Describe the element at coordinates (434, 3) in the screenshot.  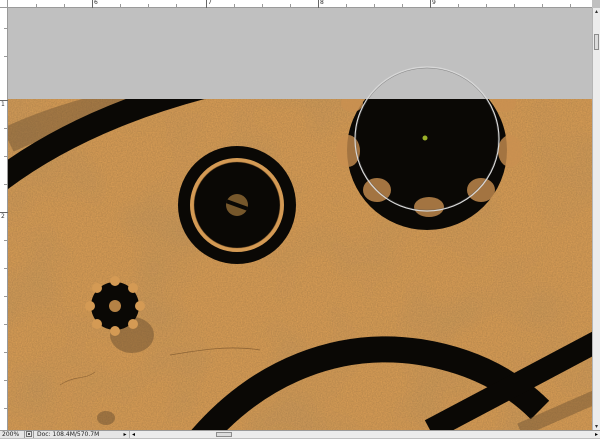
I see `ruler-label: 9` at that location.